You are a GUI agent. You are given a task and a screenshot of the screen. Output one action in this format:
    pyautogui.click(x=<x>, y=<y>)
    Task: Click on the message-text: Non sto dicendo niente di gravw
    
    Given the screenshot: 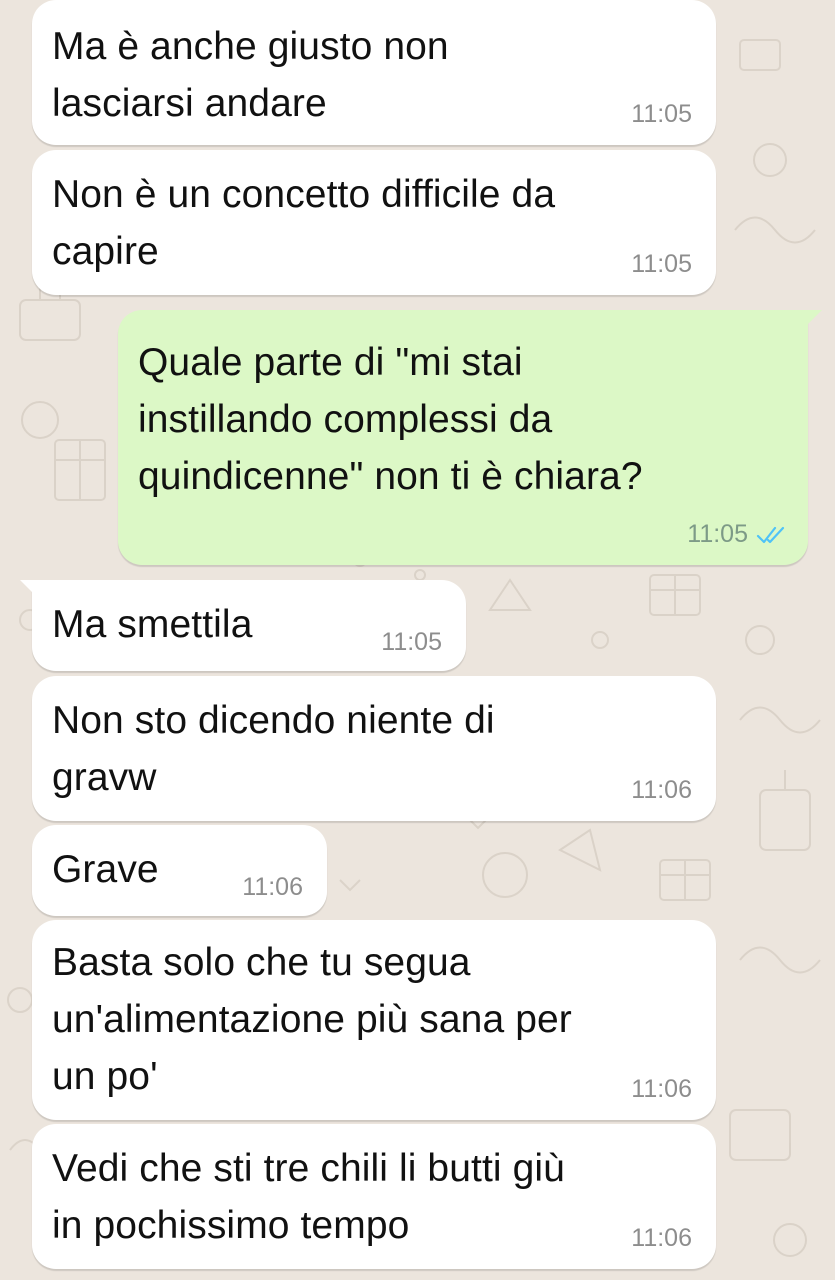 What is the action you would take?
    pyautogui.click(x=273, y=749)
    